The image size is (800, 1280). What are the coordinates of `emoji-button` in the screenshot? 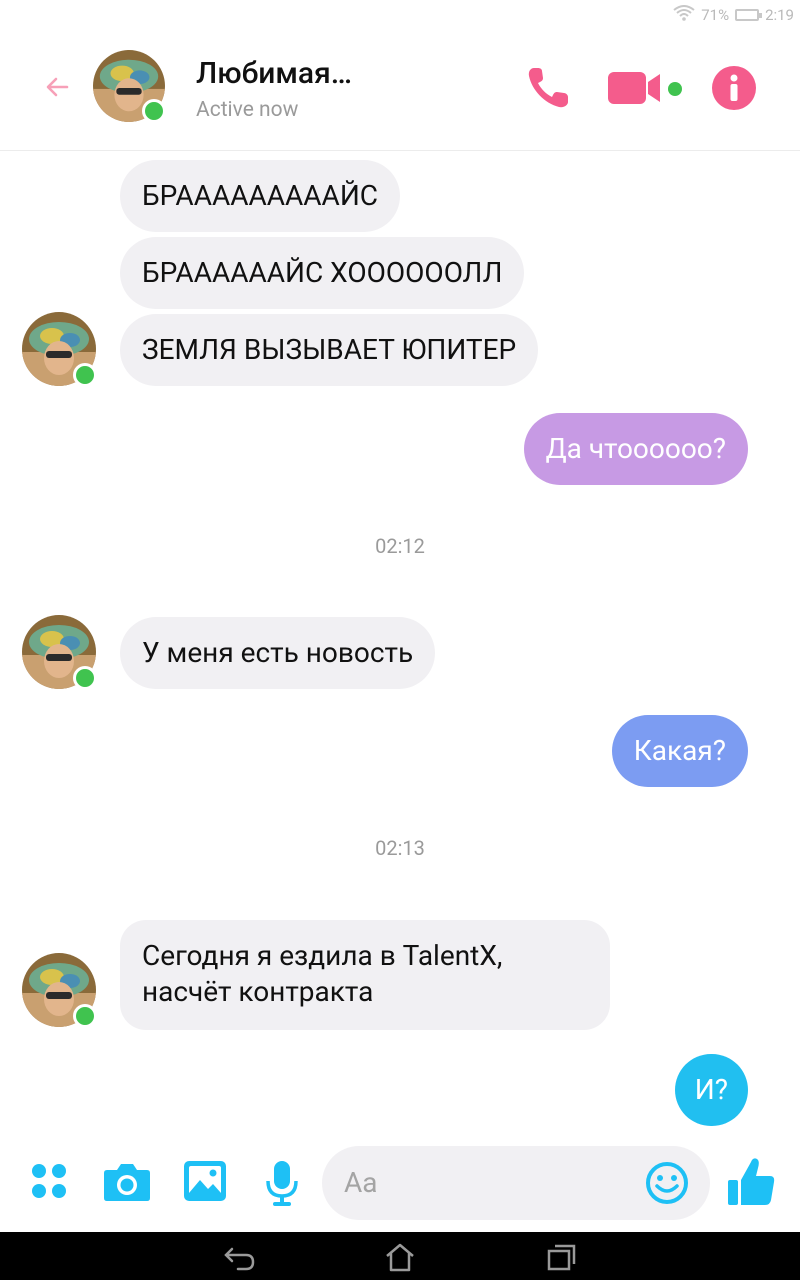 It's located at (667, 1183).